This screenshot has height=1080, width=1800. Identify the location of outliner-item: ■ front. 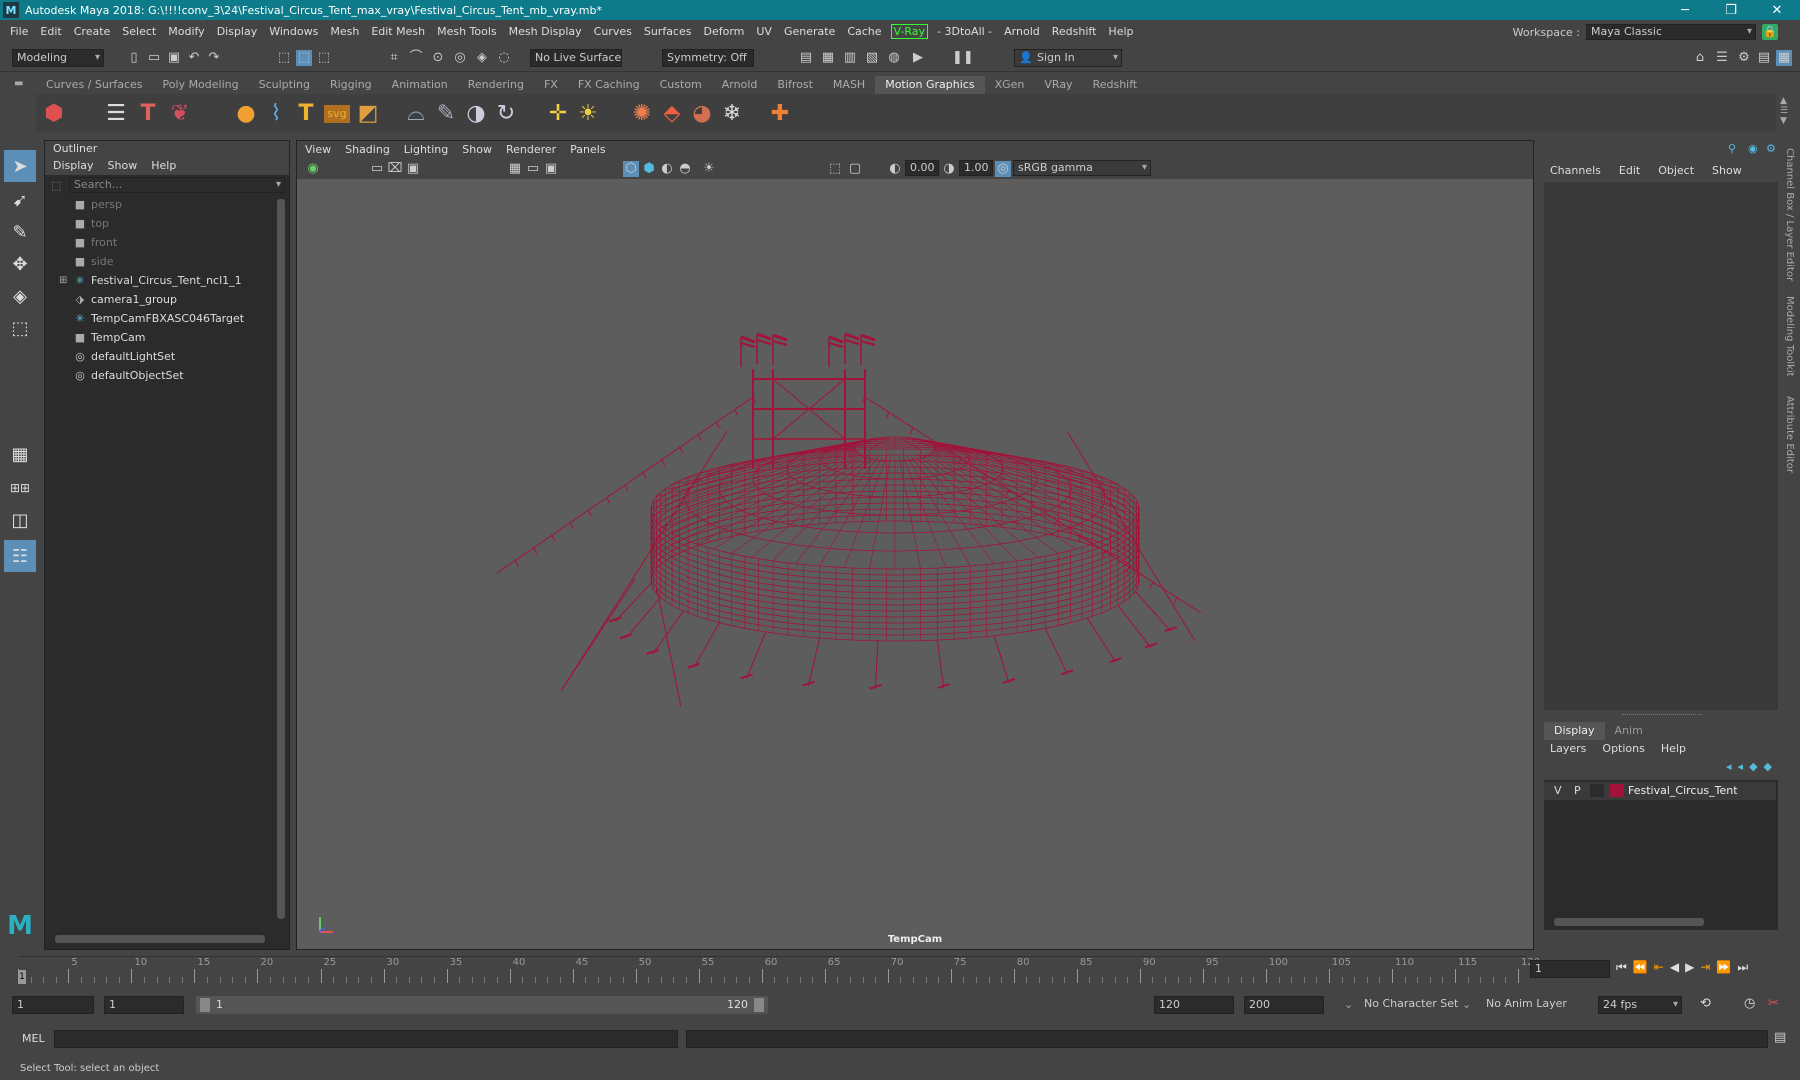
(174, 242).